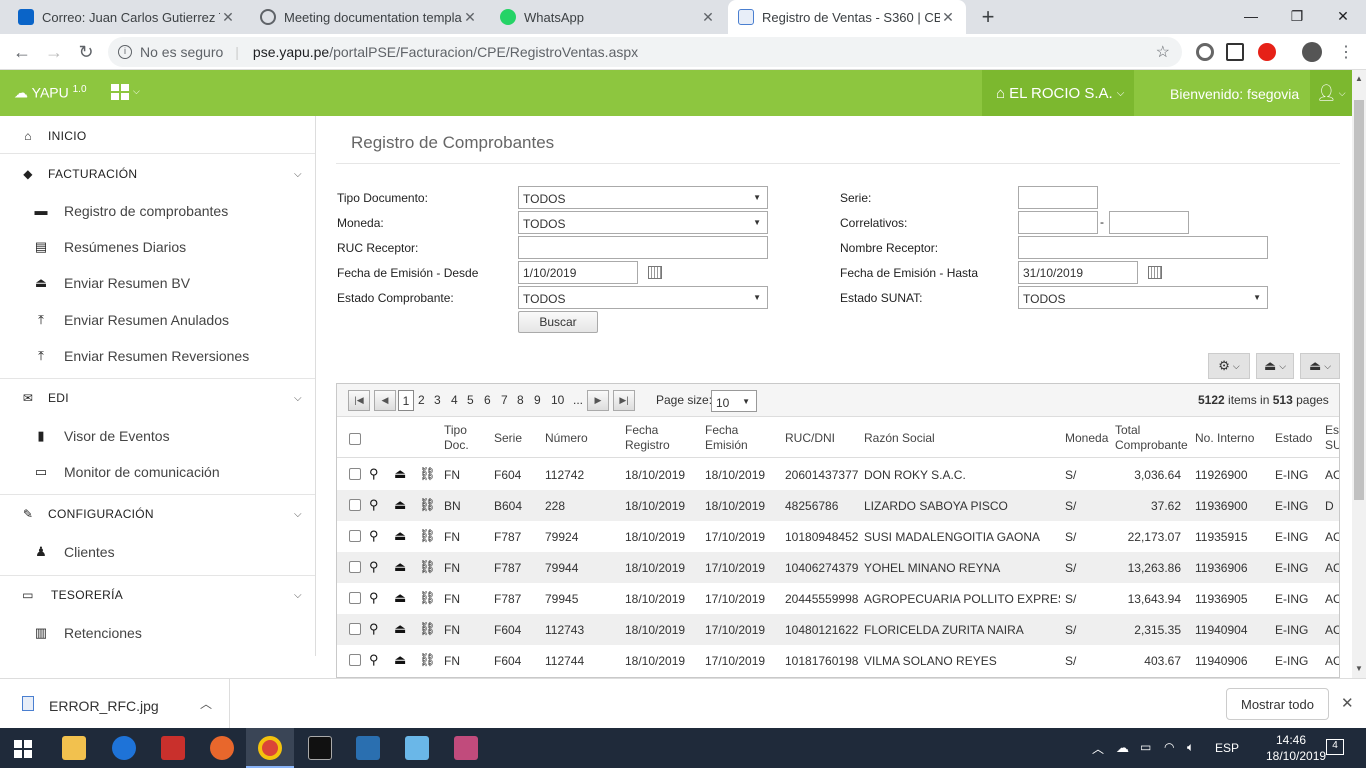  Describe the element at coordinates (1227, 748) in the screenshot. I see `language-indicator: ESP` at that location.